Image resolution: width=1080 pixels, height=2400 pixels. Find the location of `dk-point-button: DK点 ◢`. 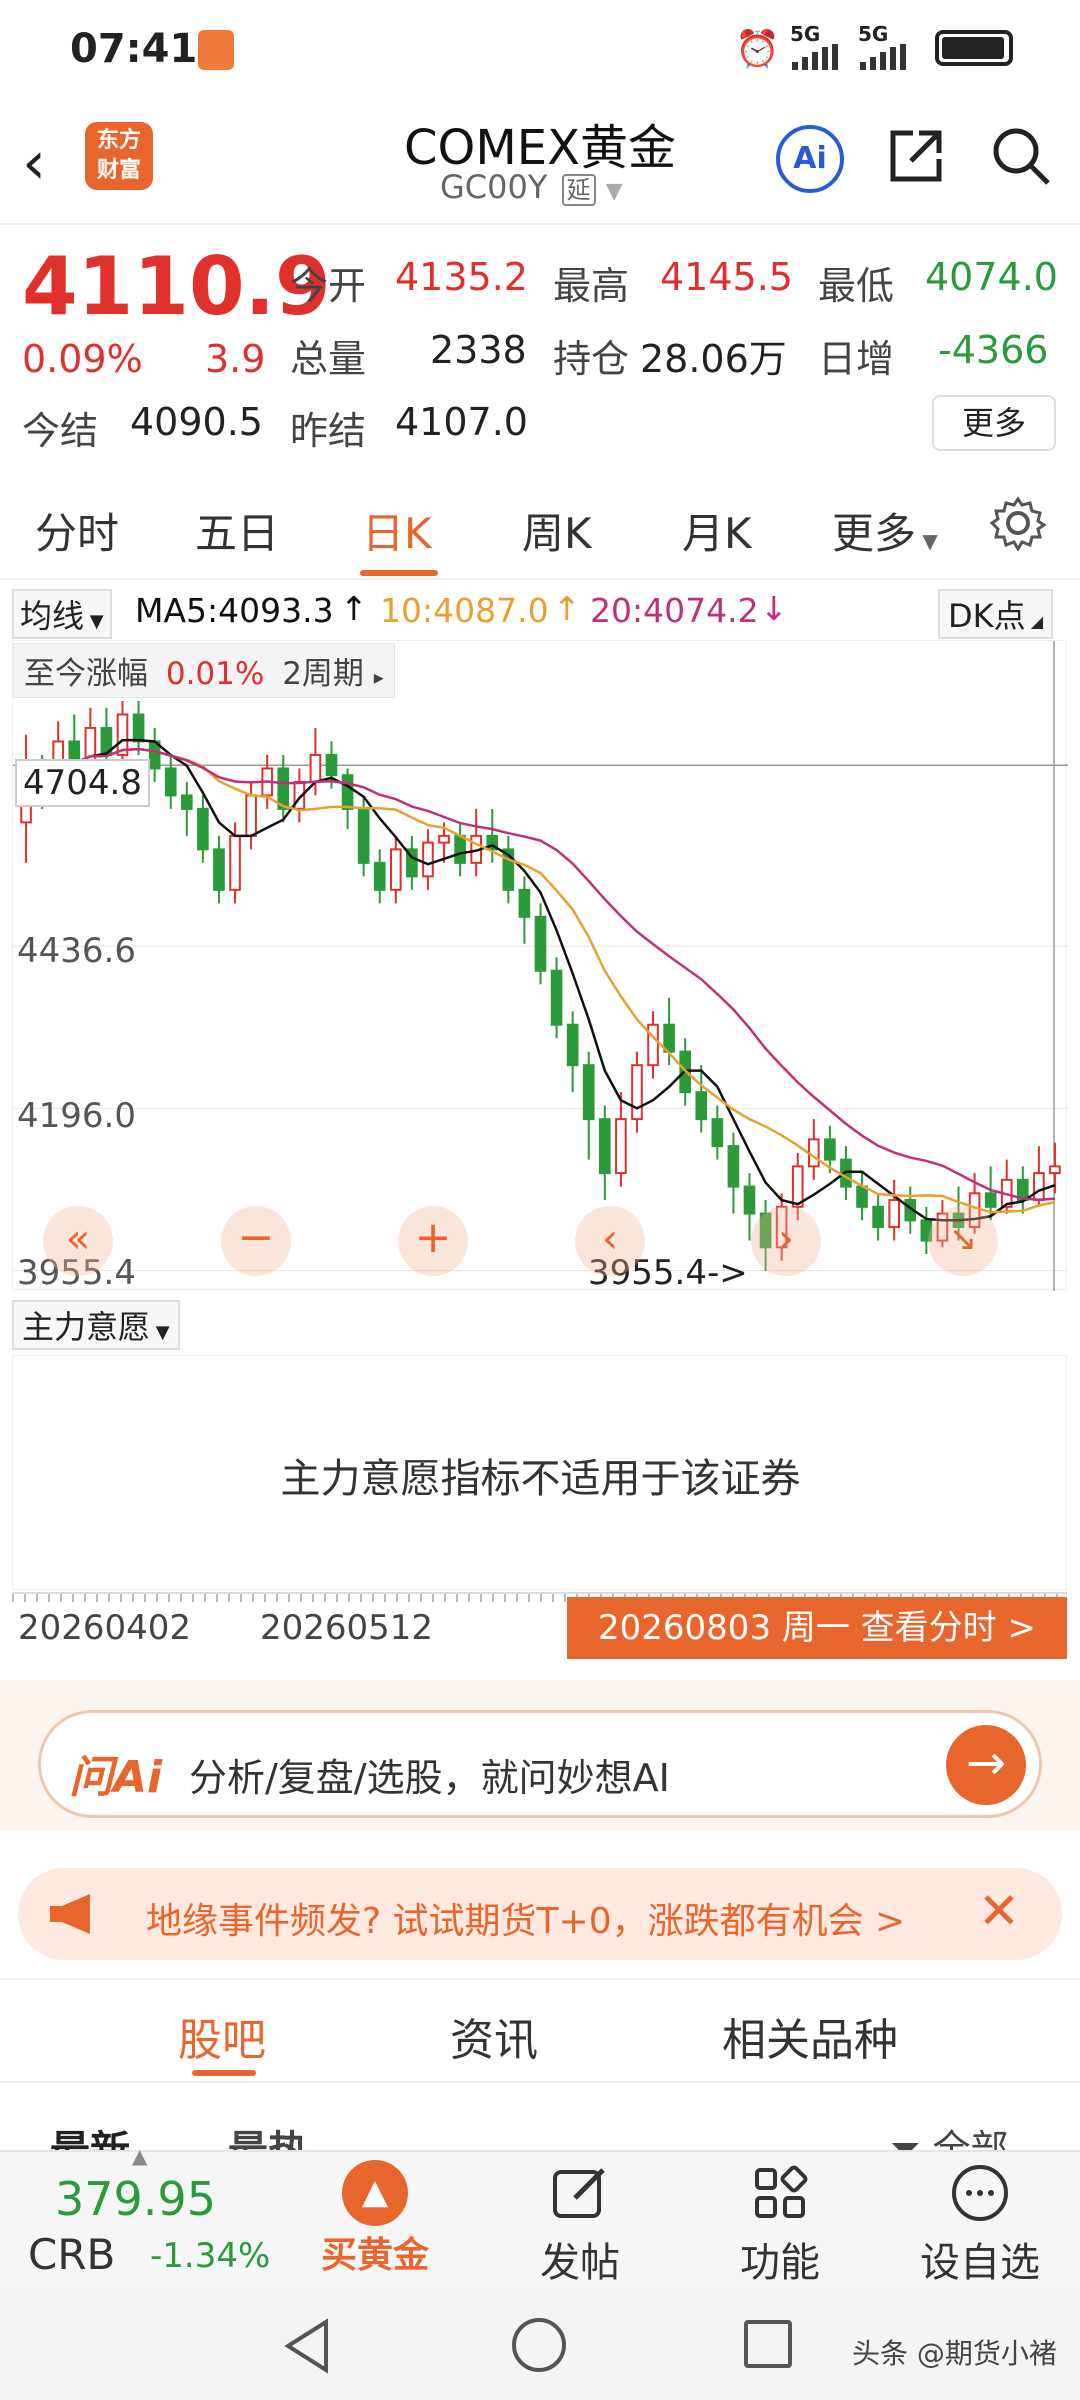

dk-point-button: DK点 ◢ is located at coordinates (996, 614).